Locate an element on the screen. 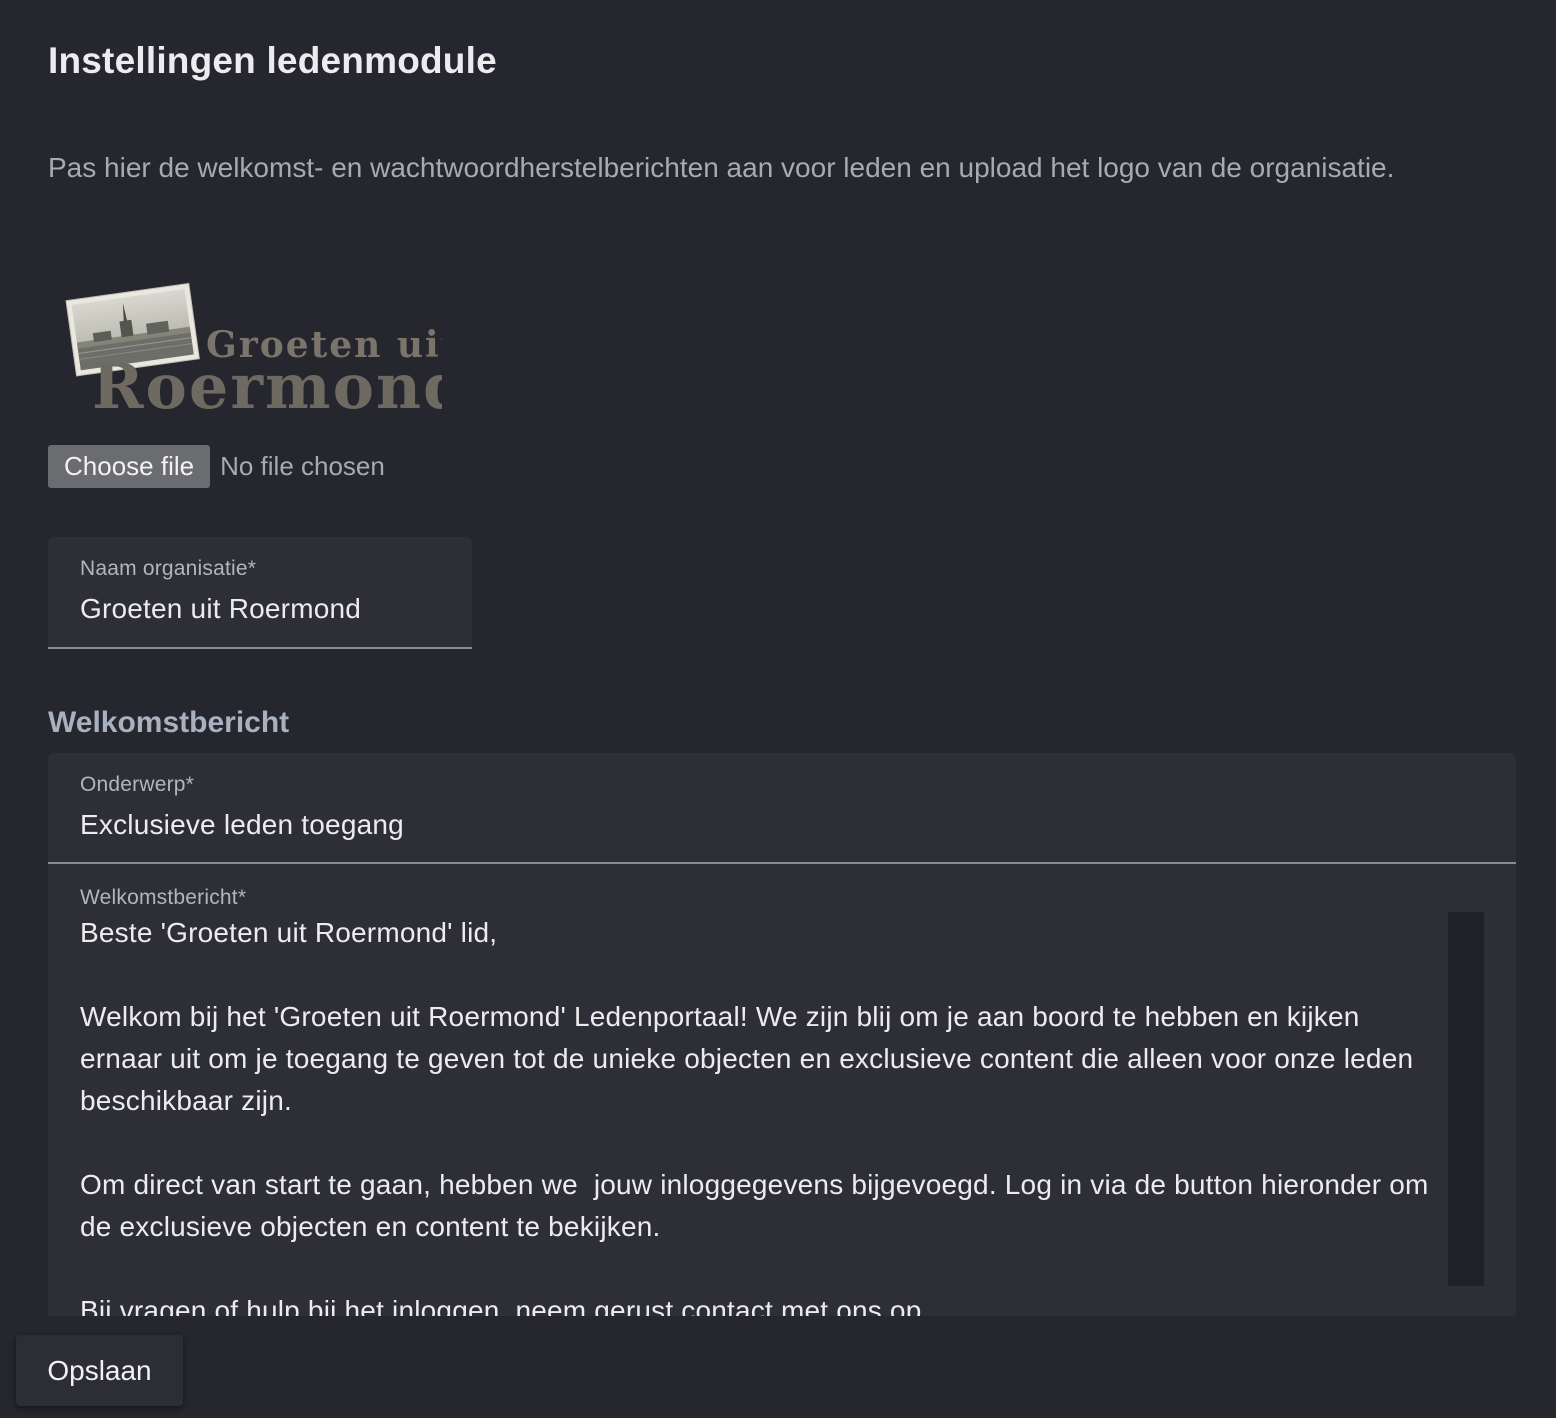 This screenshot has width=1556, height=1418. logo-image: Groeten uit Roermond is located at coordinates (265, 352).